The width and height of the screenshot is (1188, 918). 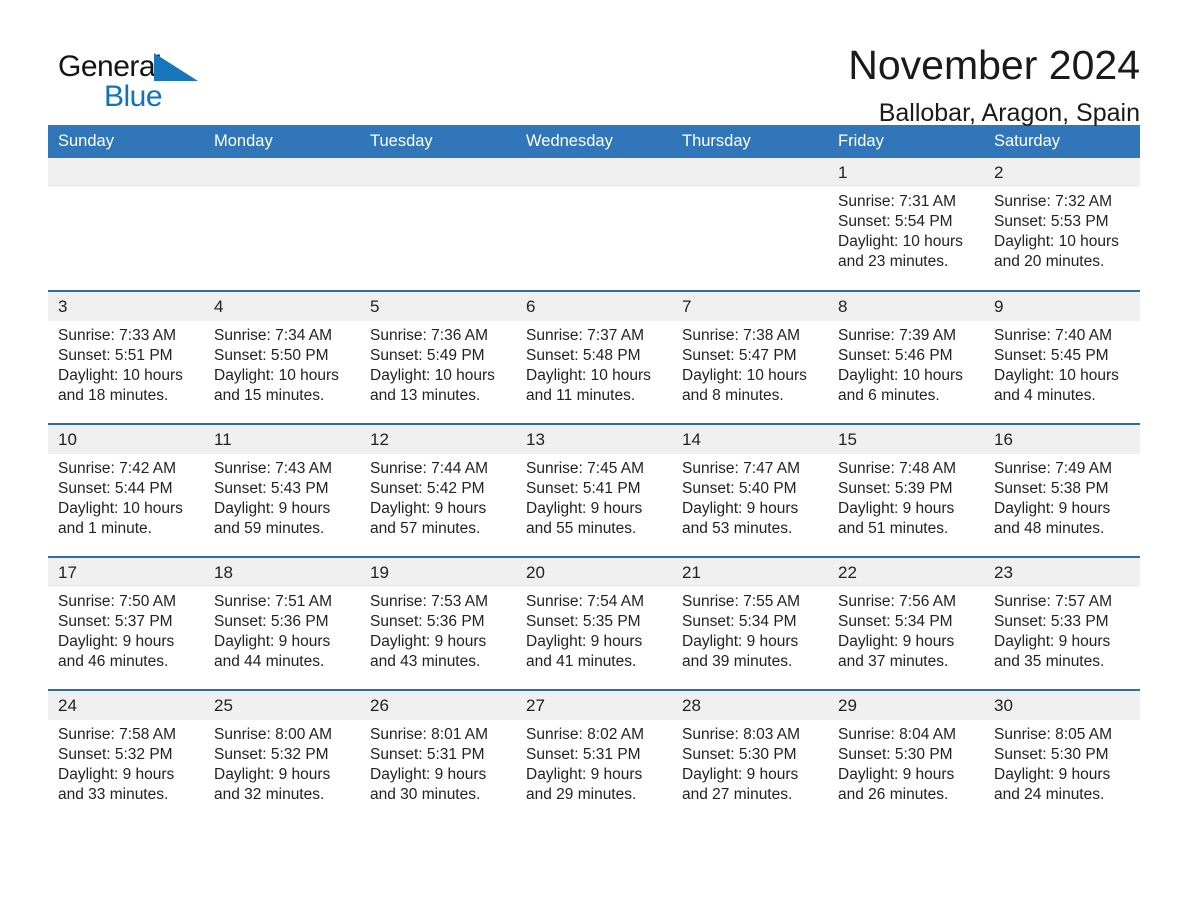 I want to click on day-number: 30, so click(x=1062, y=705).